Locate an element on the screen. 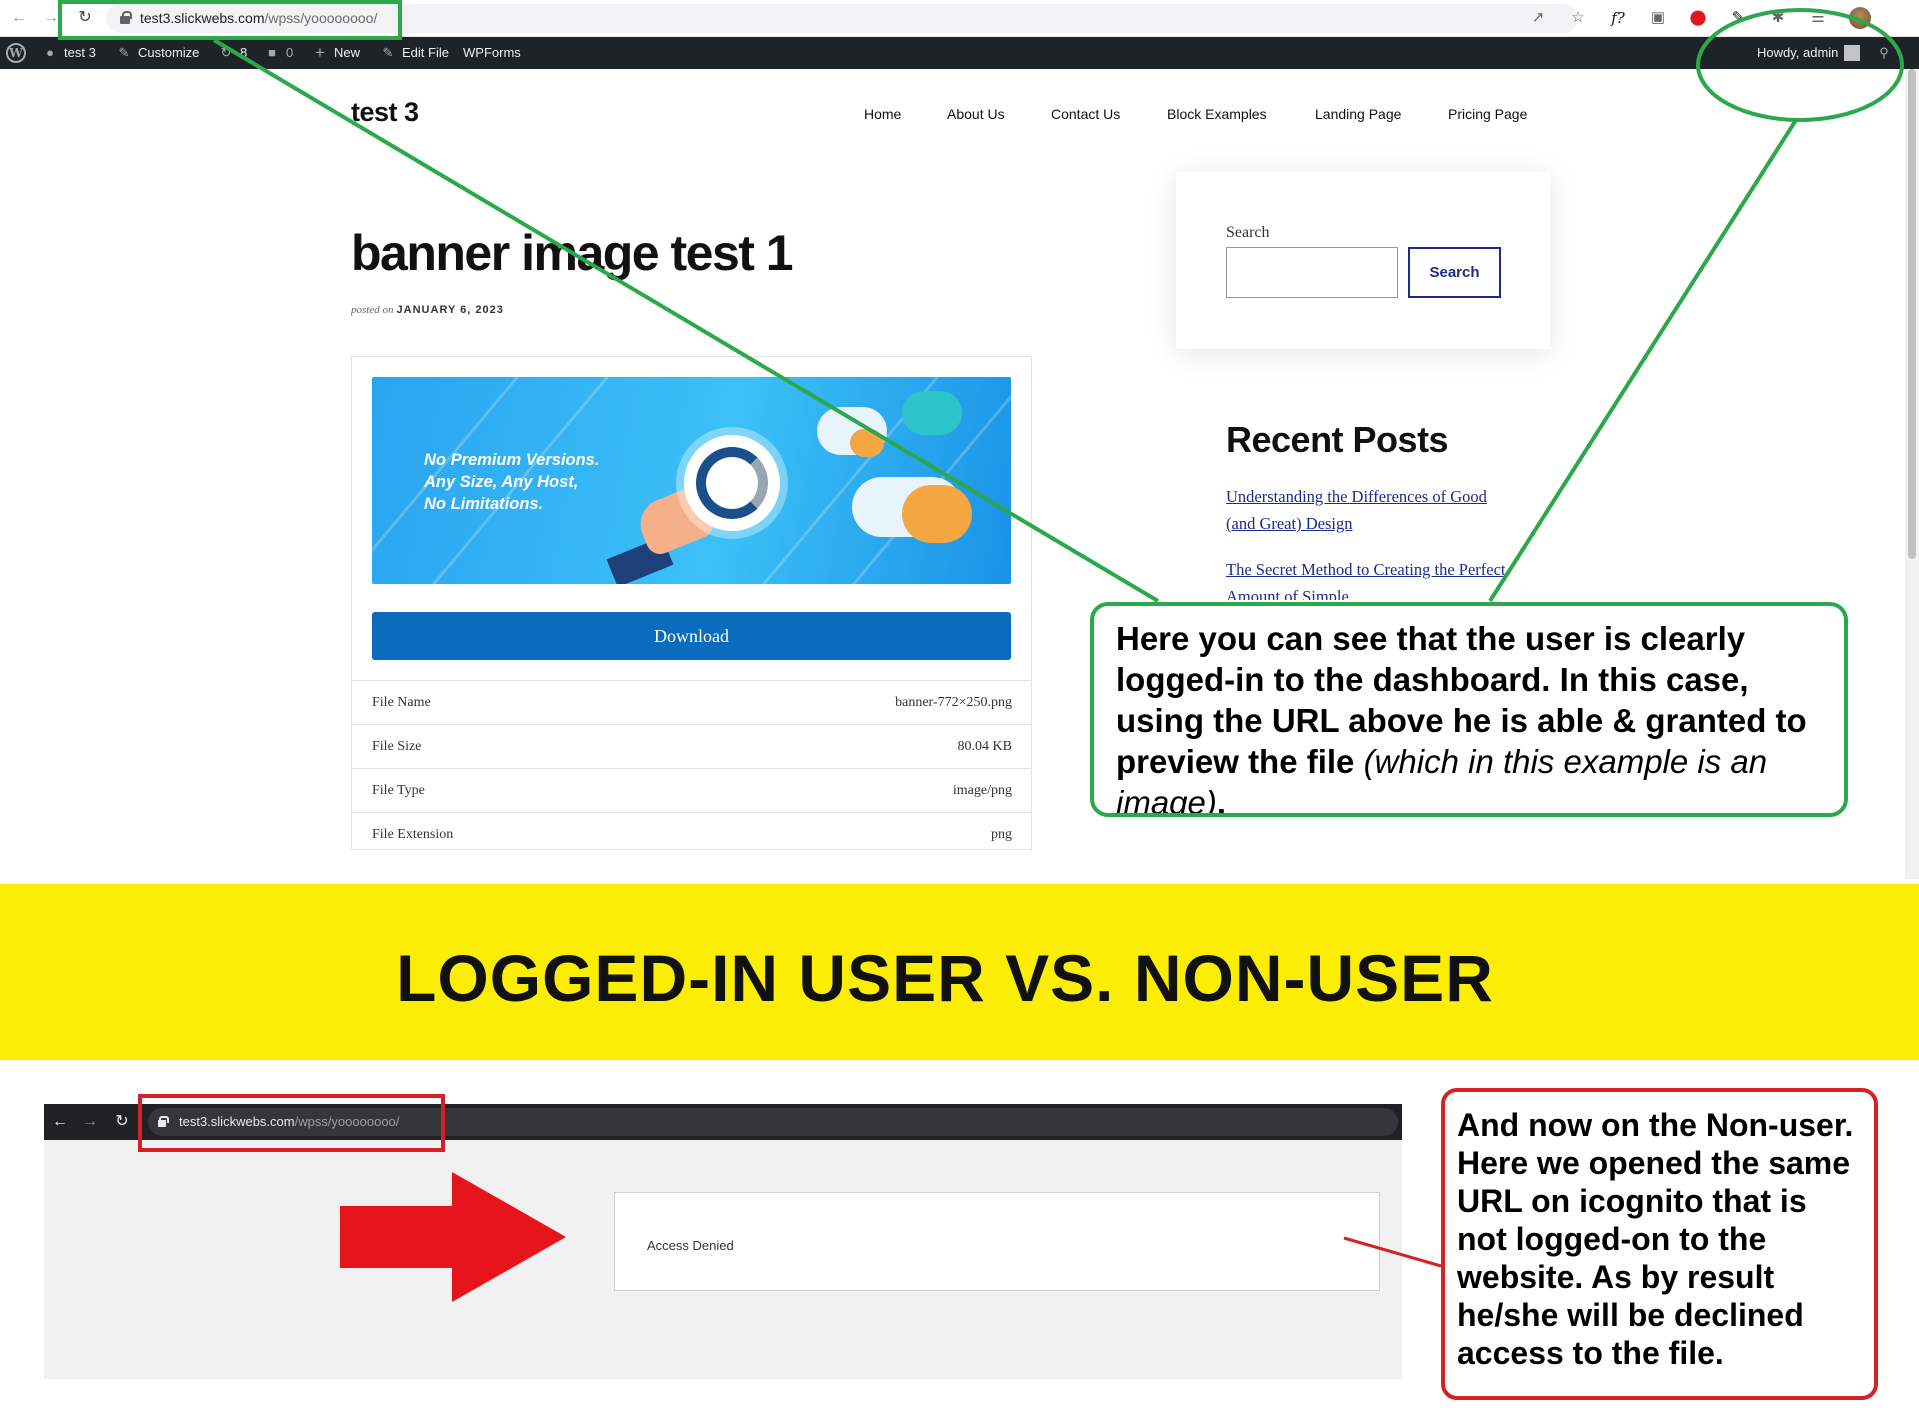  edit-file-label: Edit File is located at coordinates (425, 52).